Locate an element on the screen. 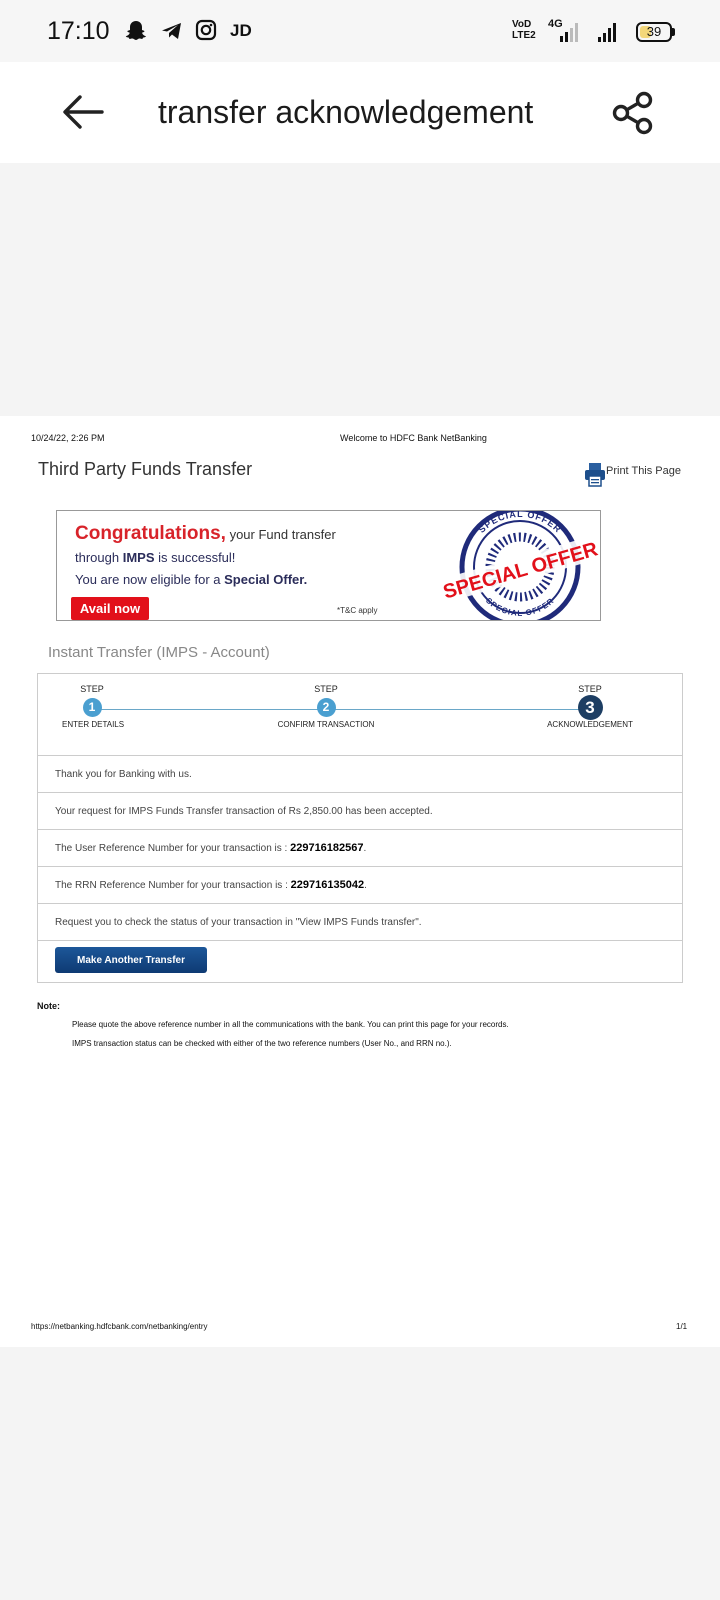 The height and width of the screenshot is (1600, 720). carrier-label: VoD LTE2 is located at coordinates (524, 30).